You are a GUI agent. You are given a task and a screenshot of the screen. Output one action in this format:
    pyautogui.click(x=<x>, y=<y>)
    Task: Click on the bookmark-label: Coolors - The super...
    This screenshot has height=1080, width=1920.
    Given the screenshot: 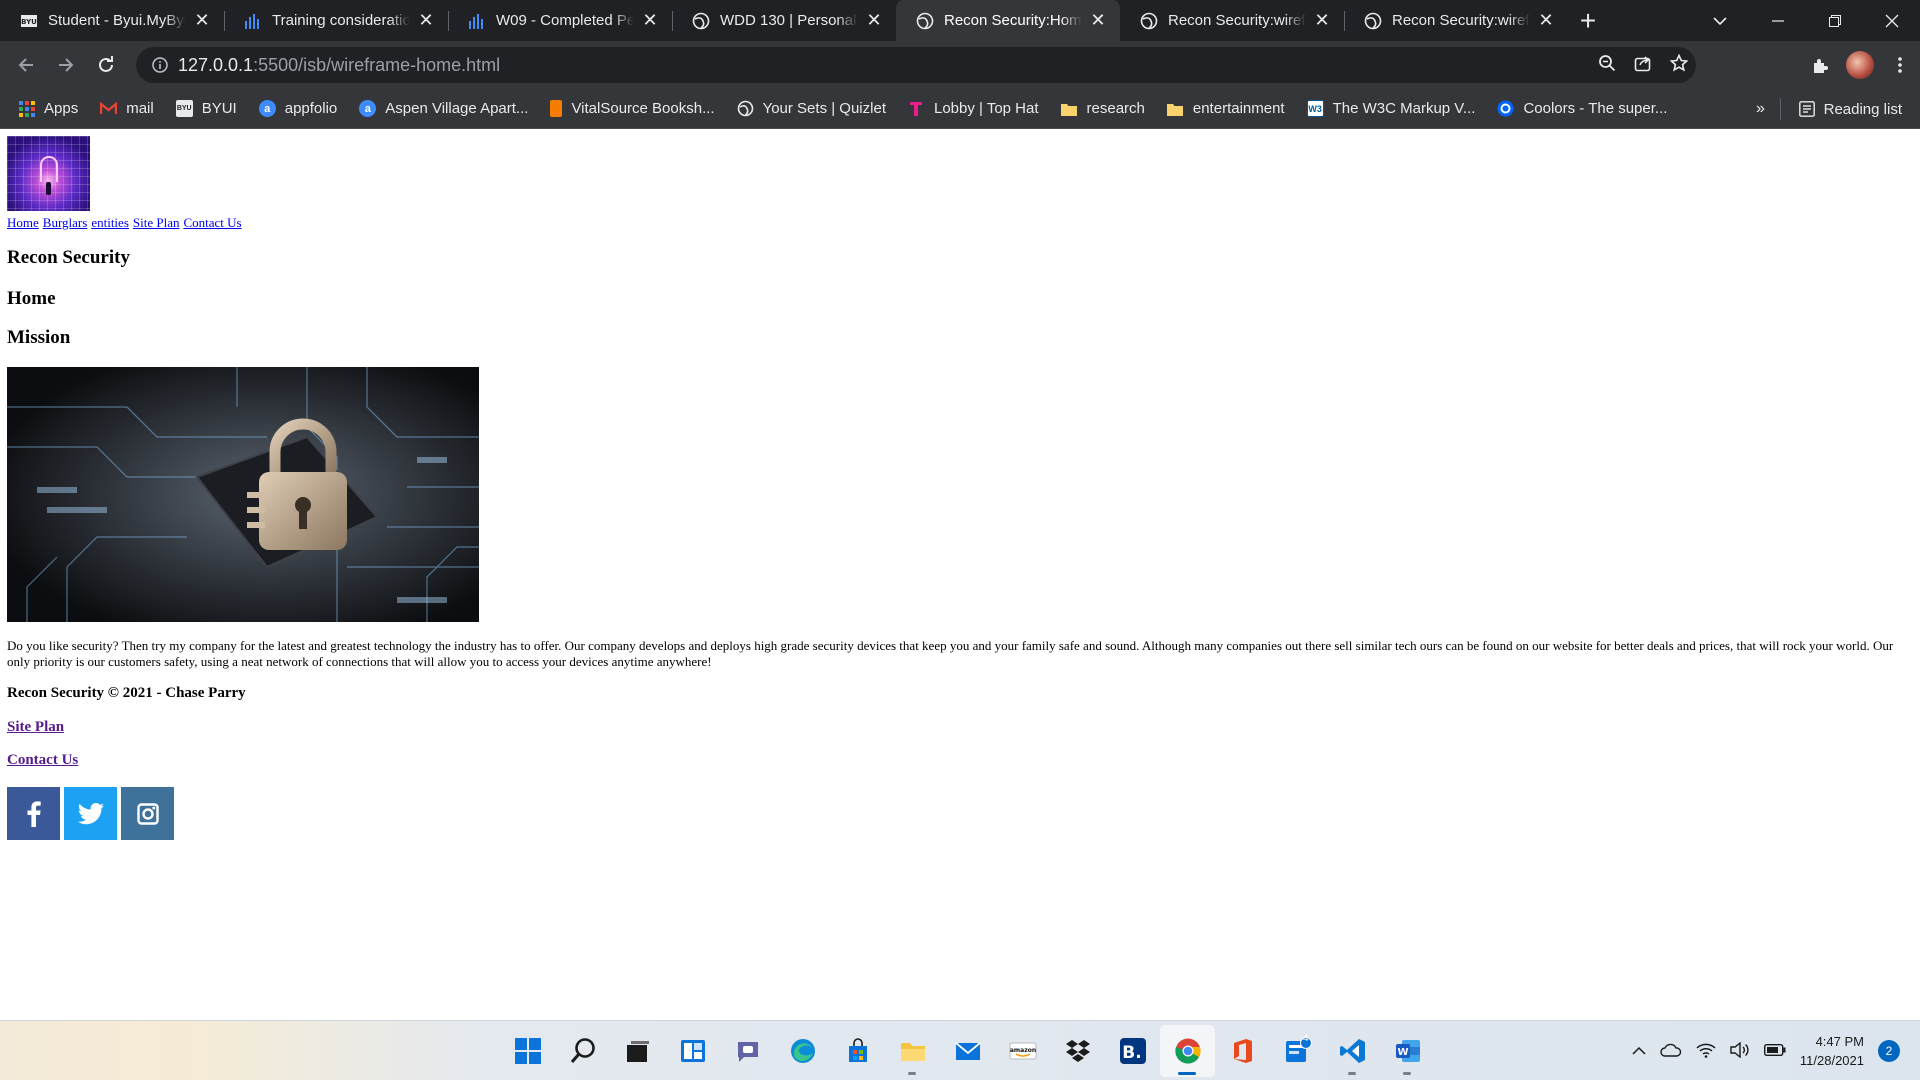 What is the action you would take?
    pyautogui.click(x=1595, y=108)
    